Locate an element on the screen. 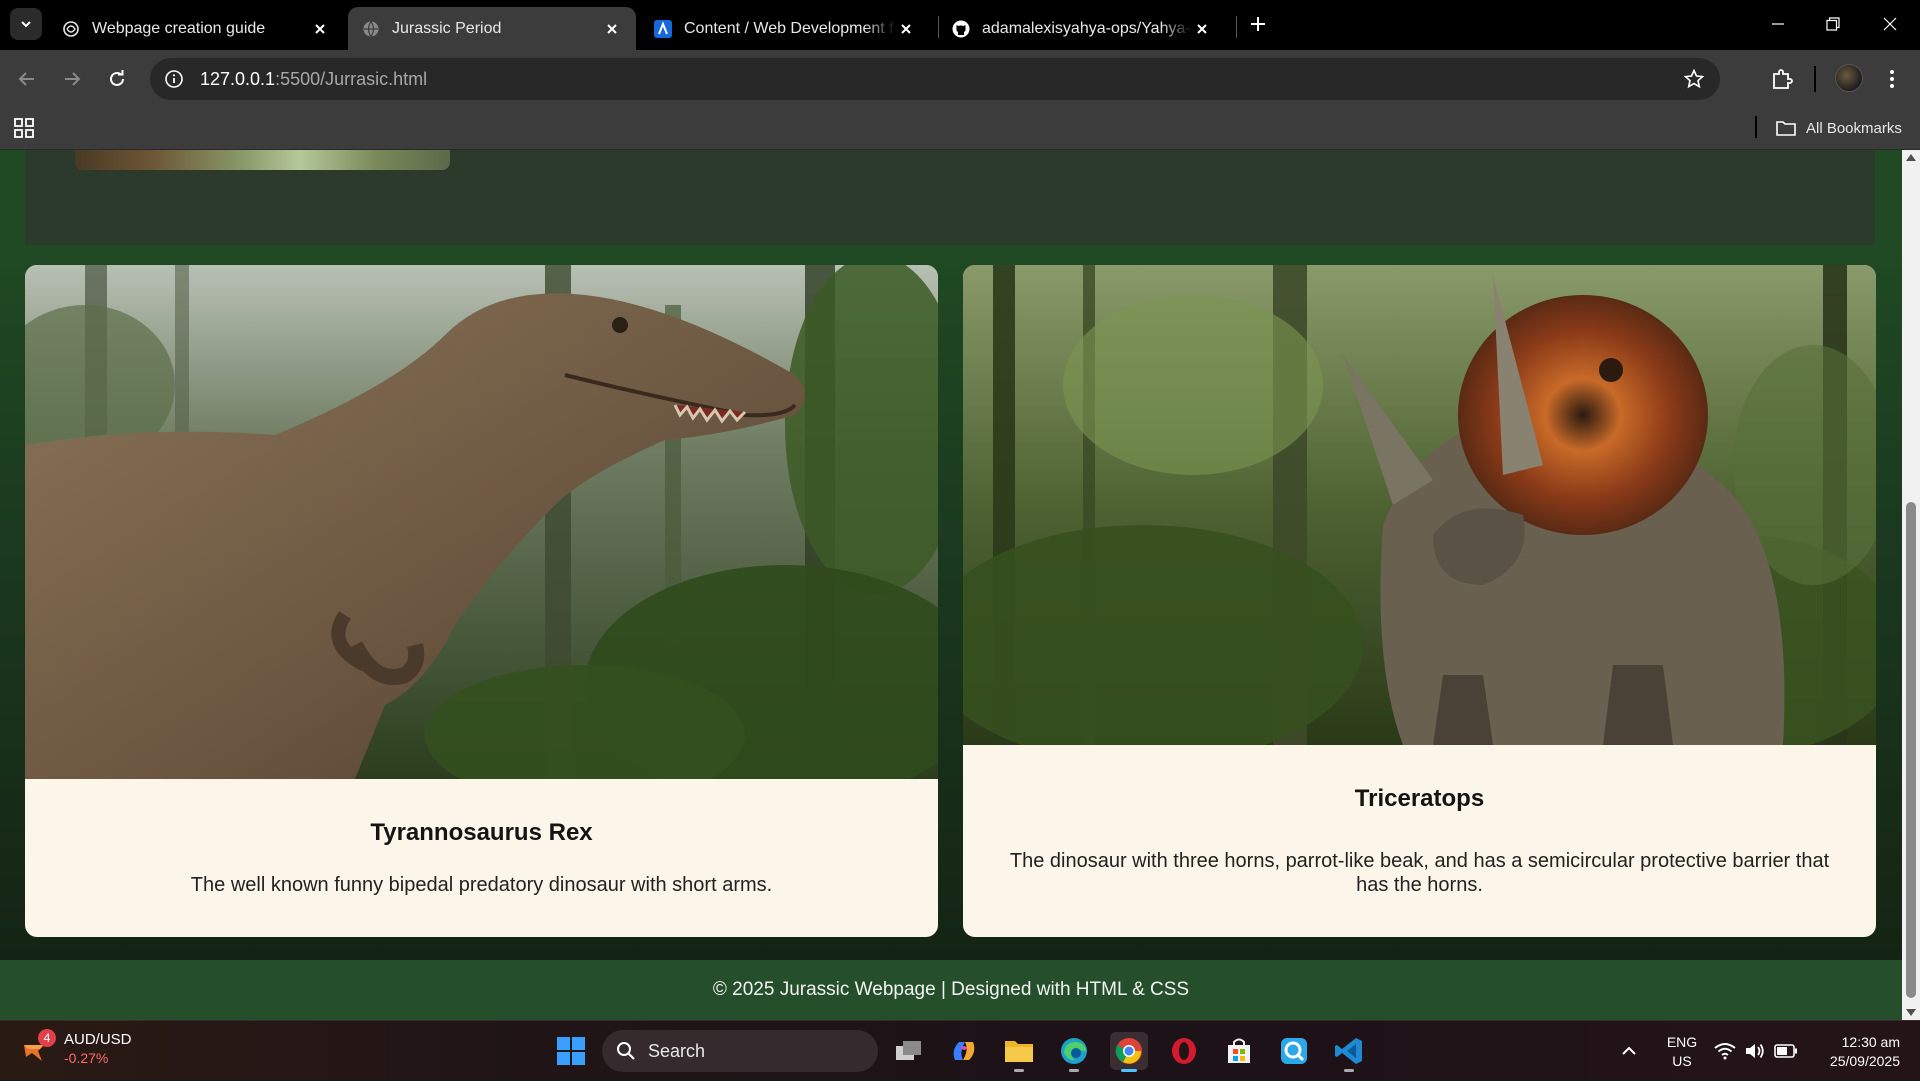 The height and width of the screenshot is (1081, 1920). quick-settings-button is located at coordinates (1756, 1051).